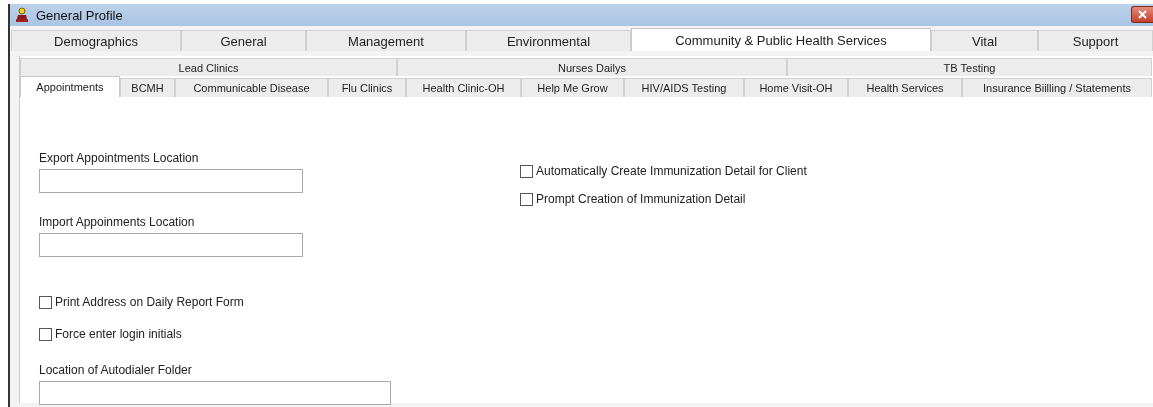  Describe the element at coordinates (1095, 40) in the screenshot. I see `tab: Support` at that location.